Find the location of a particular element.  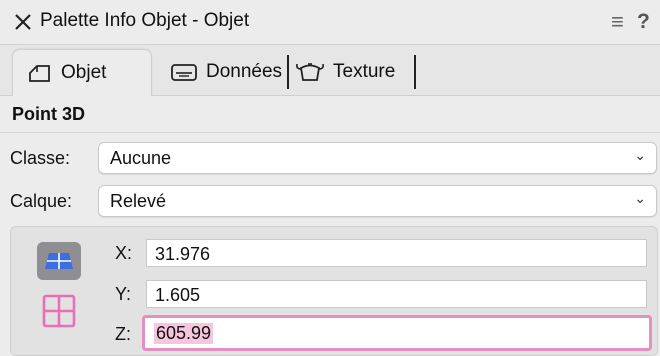

calque-label: Calque: is located at coordinates (41, 201).